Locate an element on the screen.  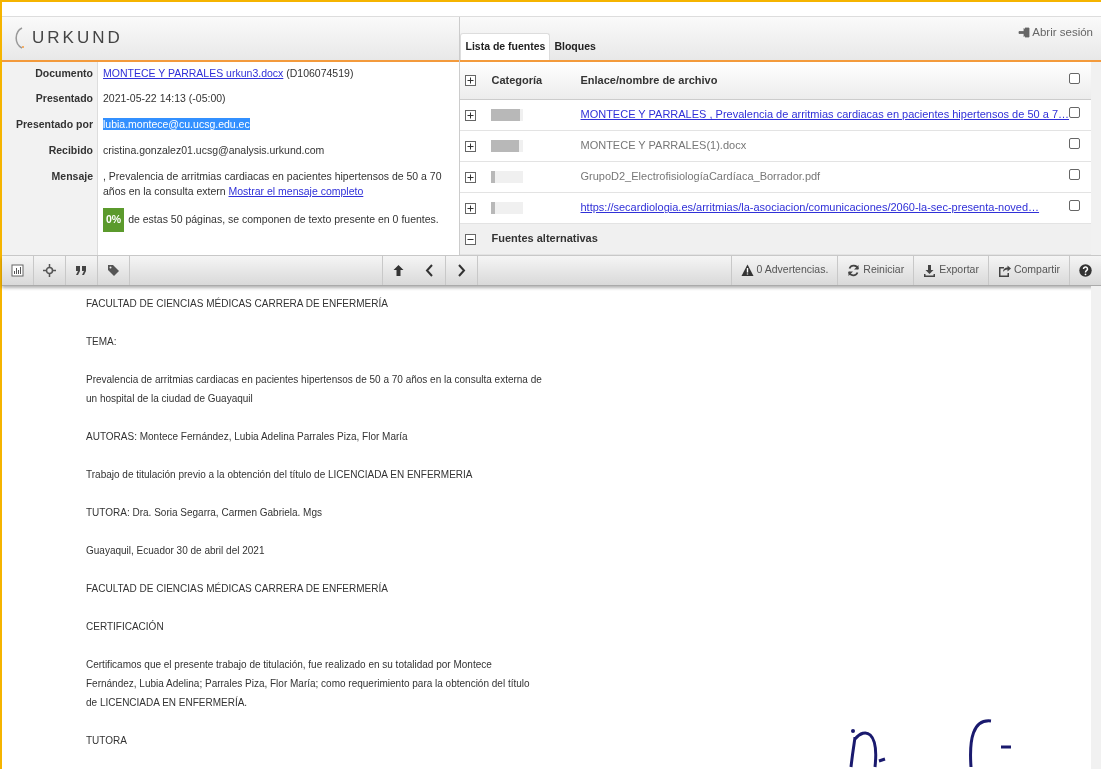
column-header: Categoría is located at coordinates (517, 80).